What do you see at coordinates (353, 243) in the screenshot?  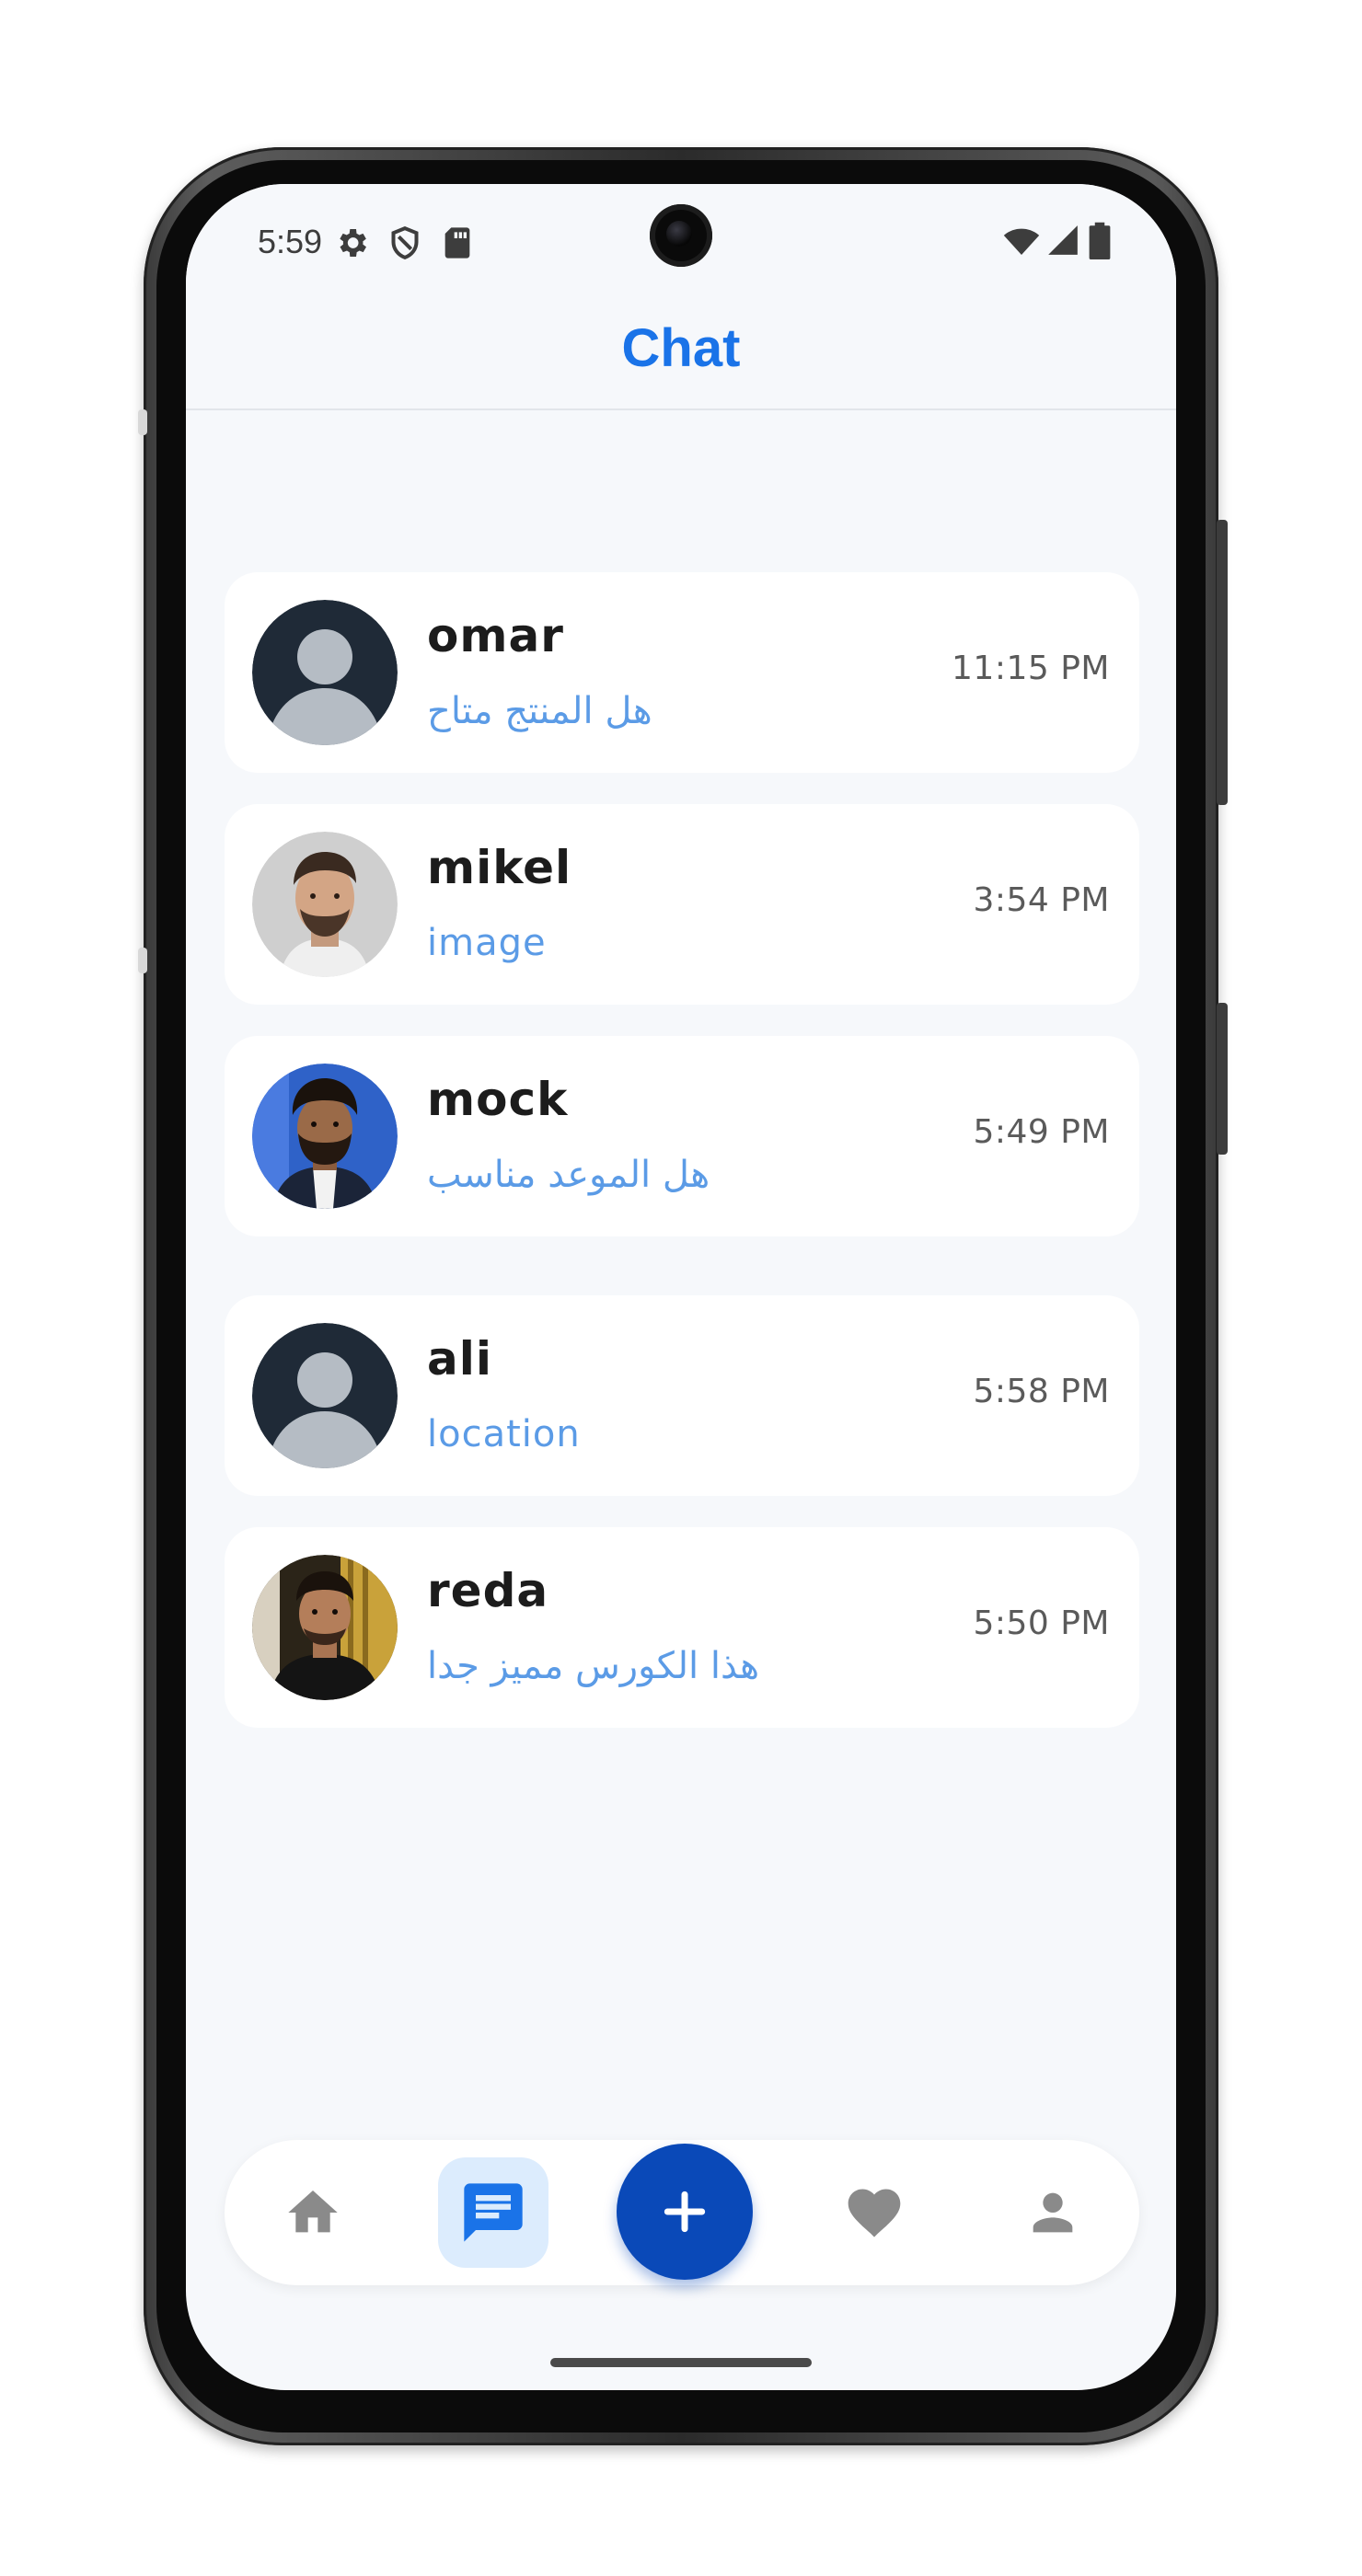 I see `settings-icon` at bounding box center [353, 243].